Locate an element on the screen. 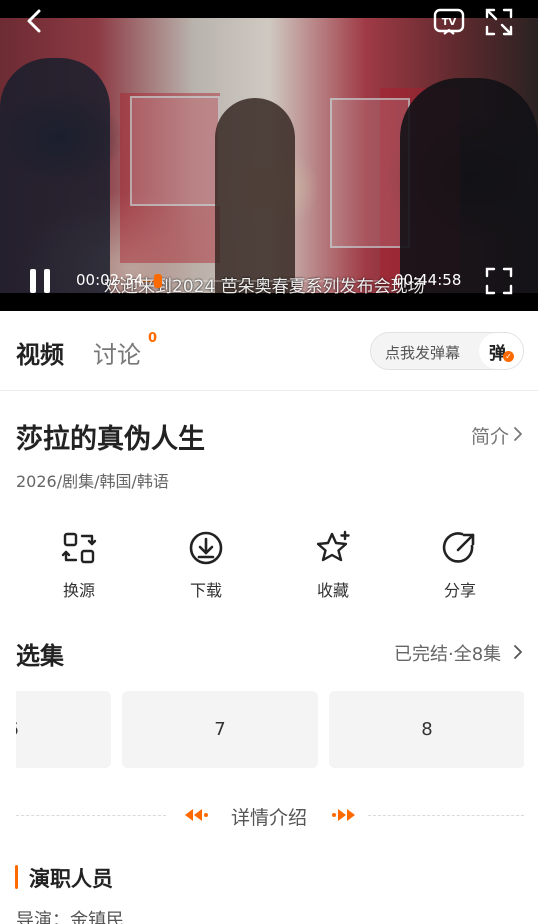  svg-text: TV is located at coordinates (449, 22).